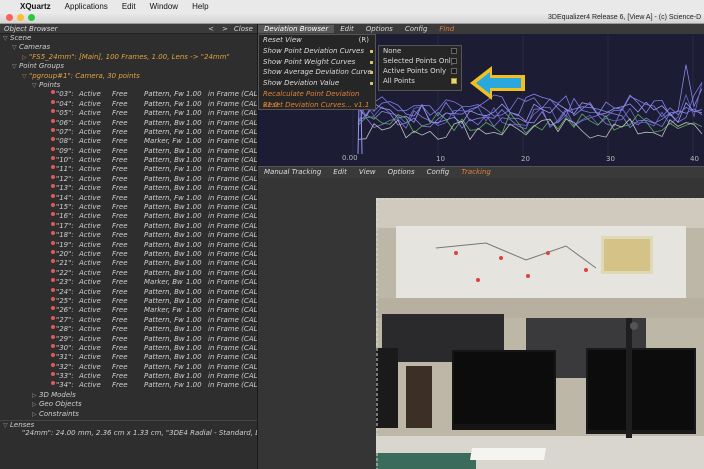  Describe the element at coordinates (57, 395) in the screenshot. I see `tree-3d-models: 3D Models` at that location.